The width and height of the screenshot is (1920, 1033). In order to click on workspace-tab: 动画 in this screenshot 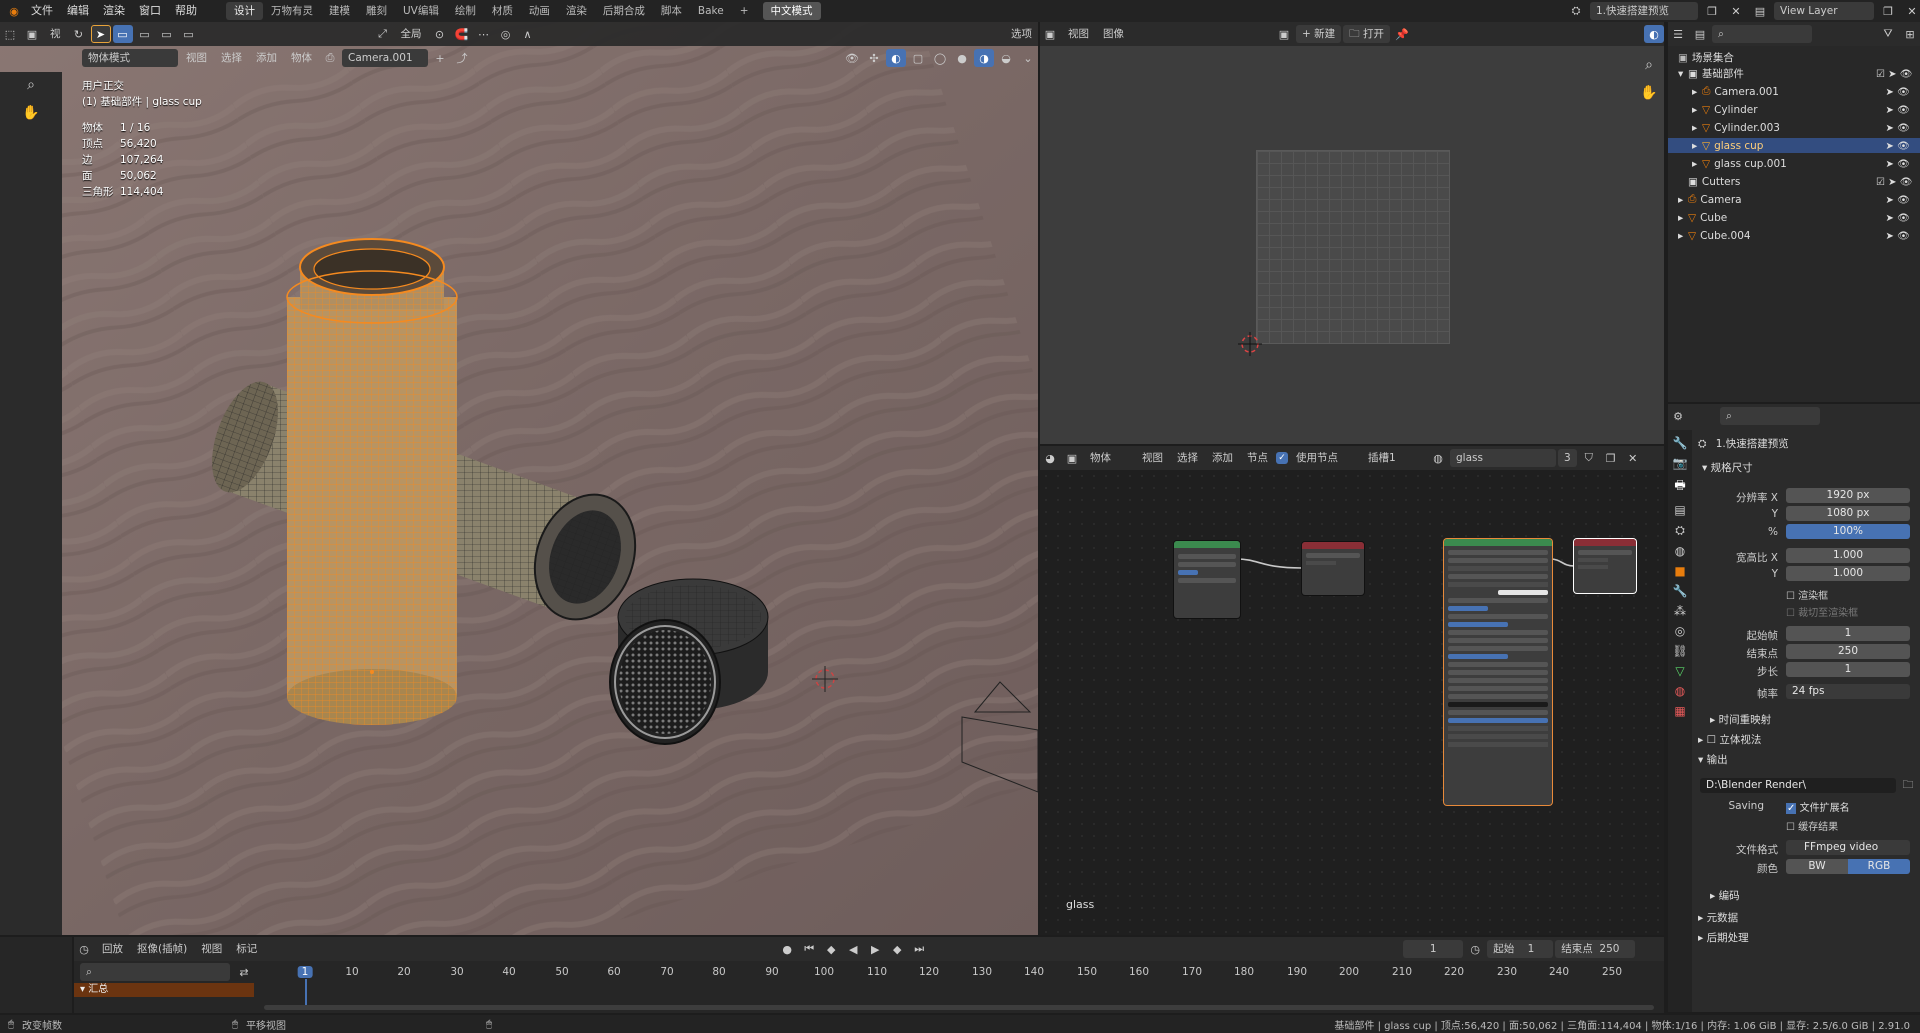, I will do `click(539, 11)`.